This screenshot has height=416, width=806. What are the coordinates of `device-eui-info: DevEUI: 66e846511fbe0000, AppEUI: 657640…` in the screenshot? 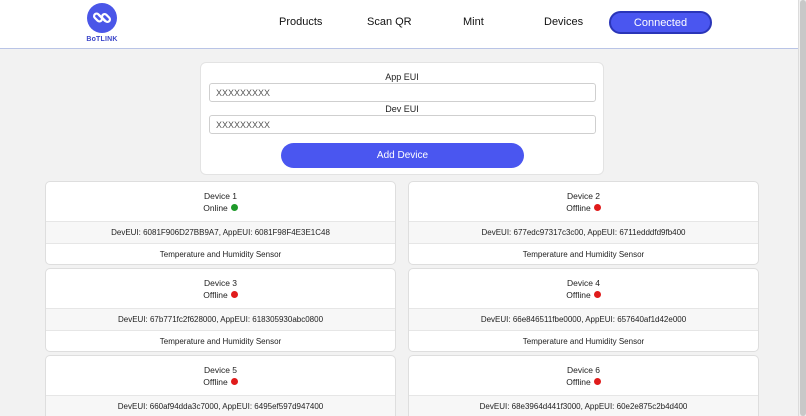 It's located at (583, 320).